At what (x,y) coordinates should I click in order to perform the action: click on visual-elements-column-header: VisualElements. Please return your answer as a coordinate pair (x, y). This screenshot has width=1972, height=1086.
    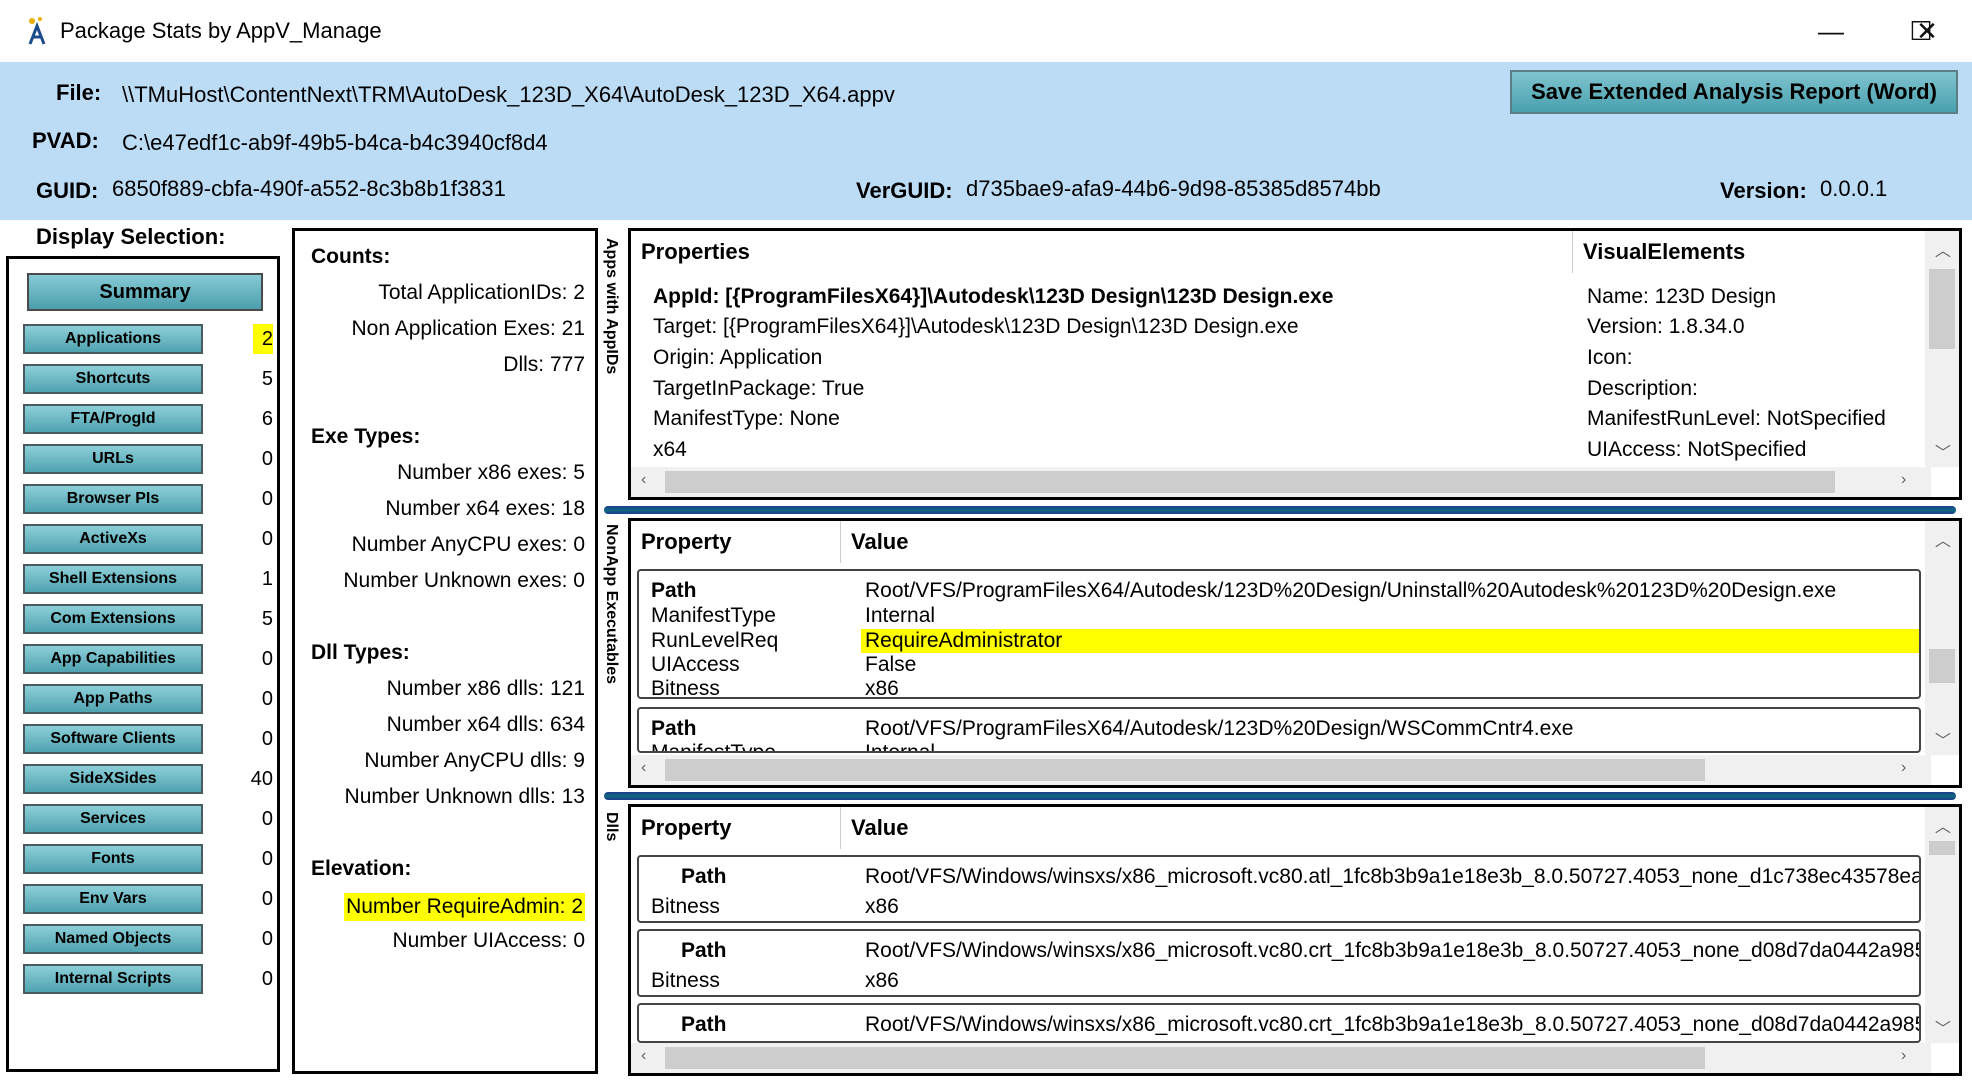
    Looking at the image, I should click on (1751, 252).